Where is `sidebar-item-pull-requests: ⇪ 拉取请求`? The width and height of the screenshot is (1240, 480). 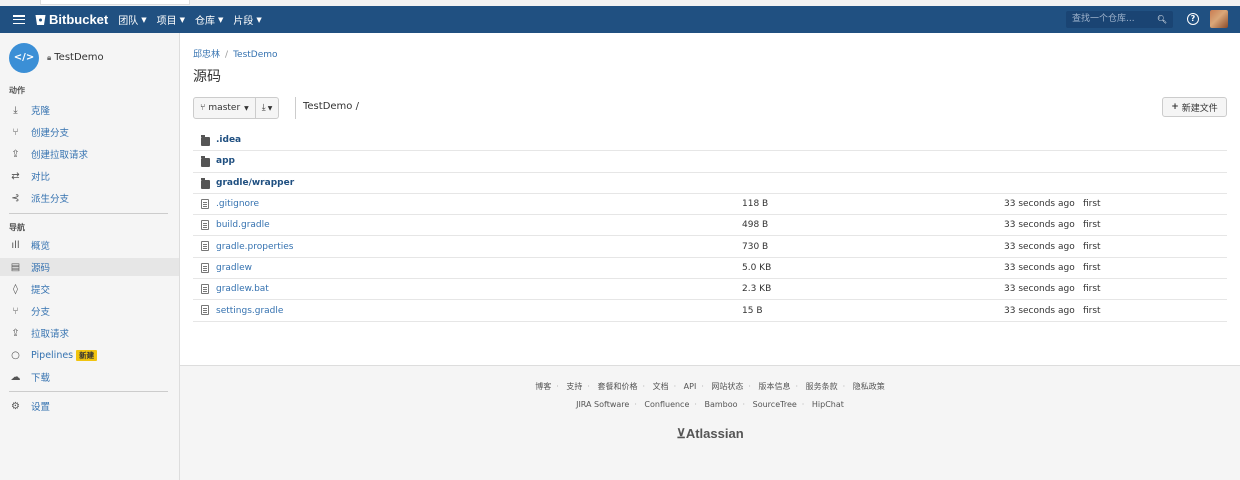
sidebar-item-pull-requests: ⇪ 拉取请求 is located at coordinates (89, 333).